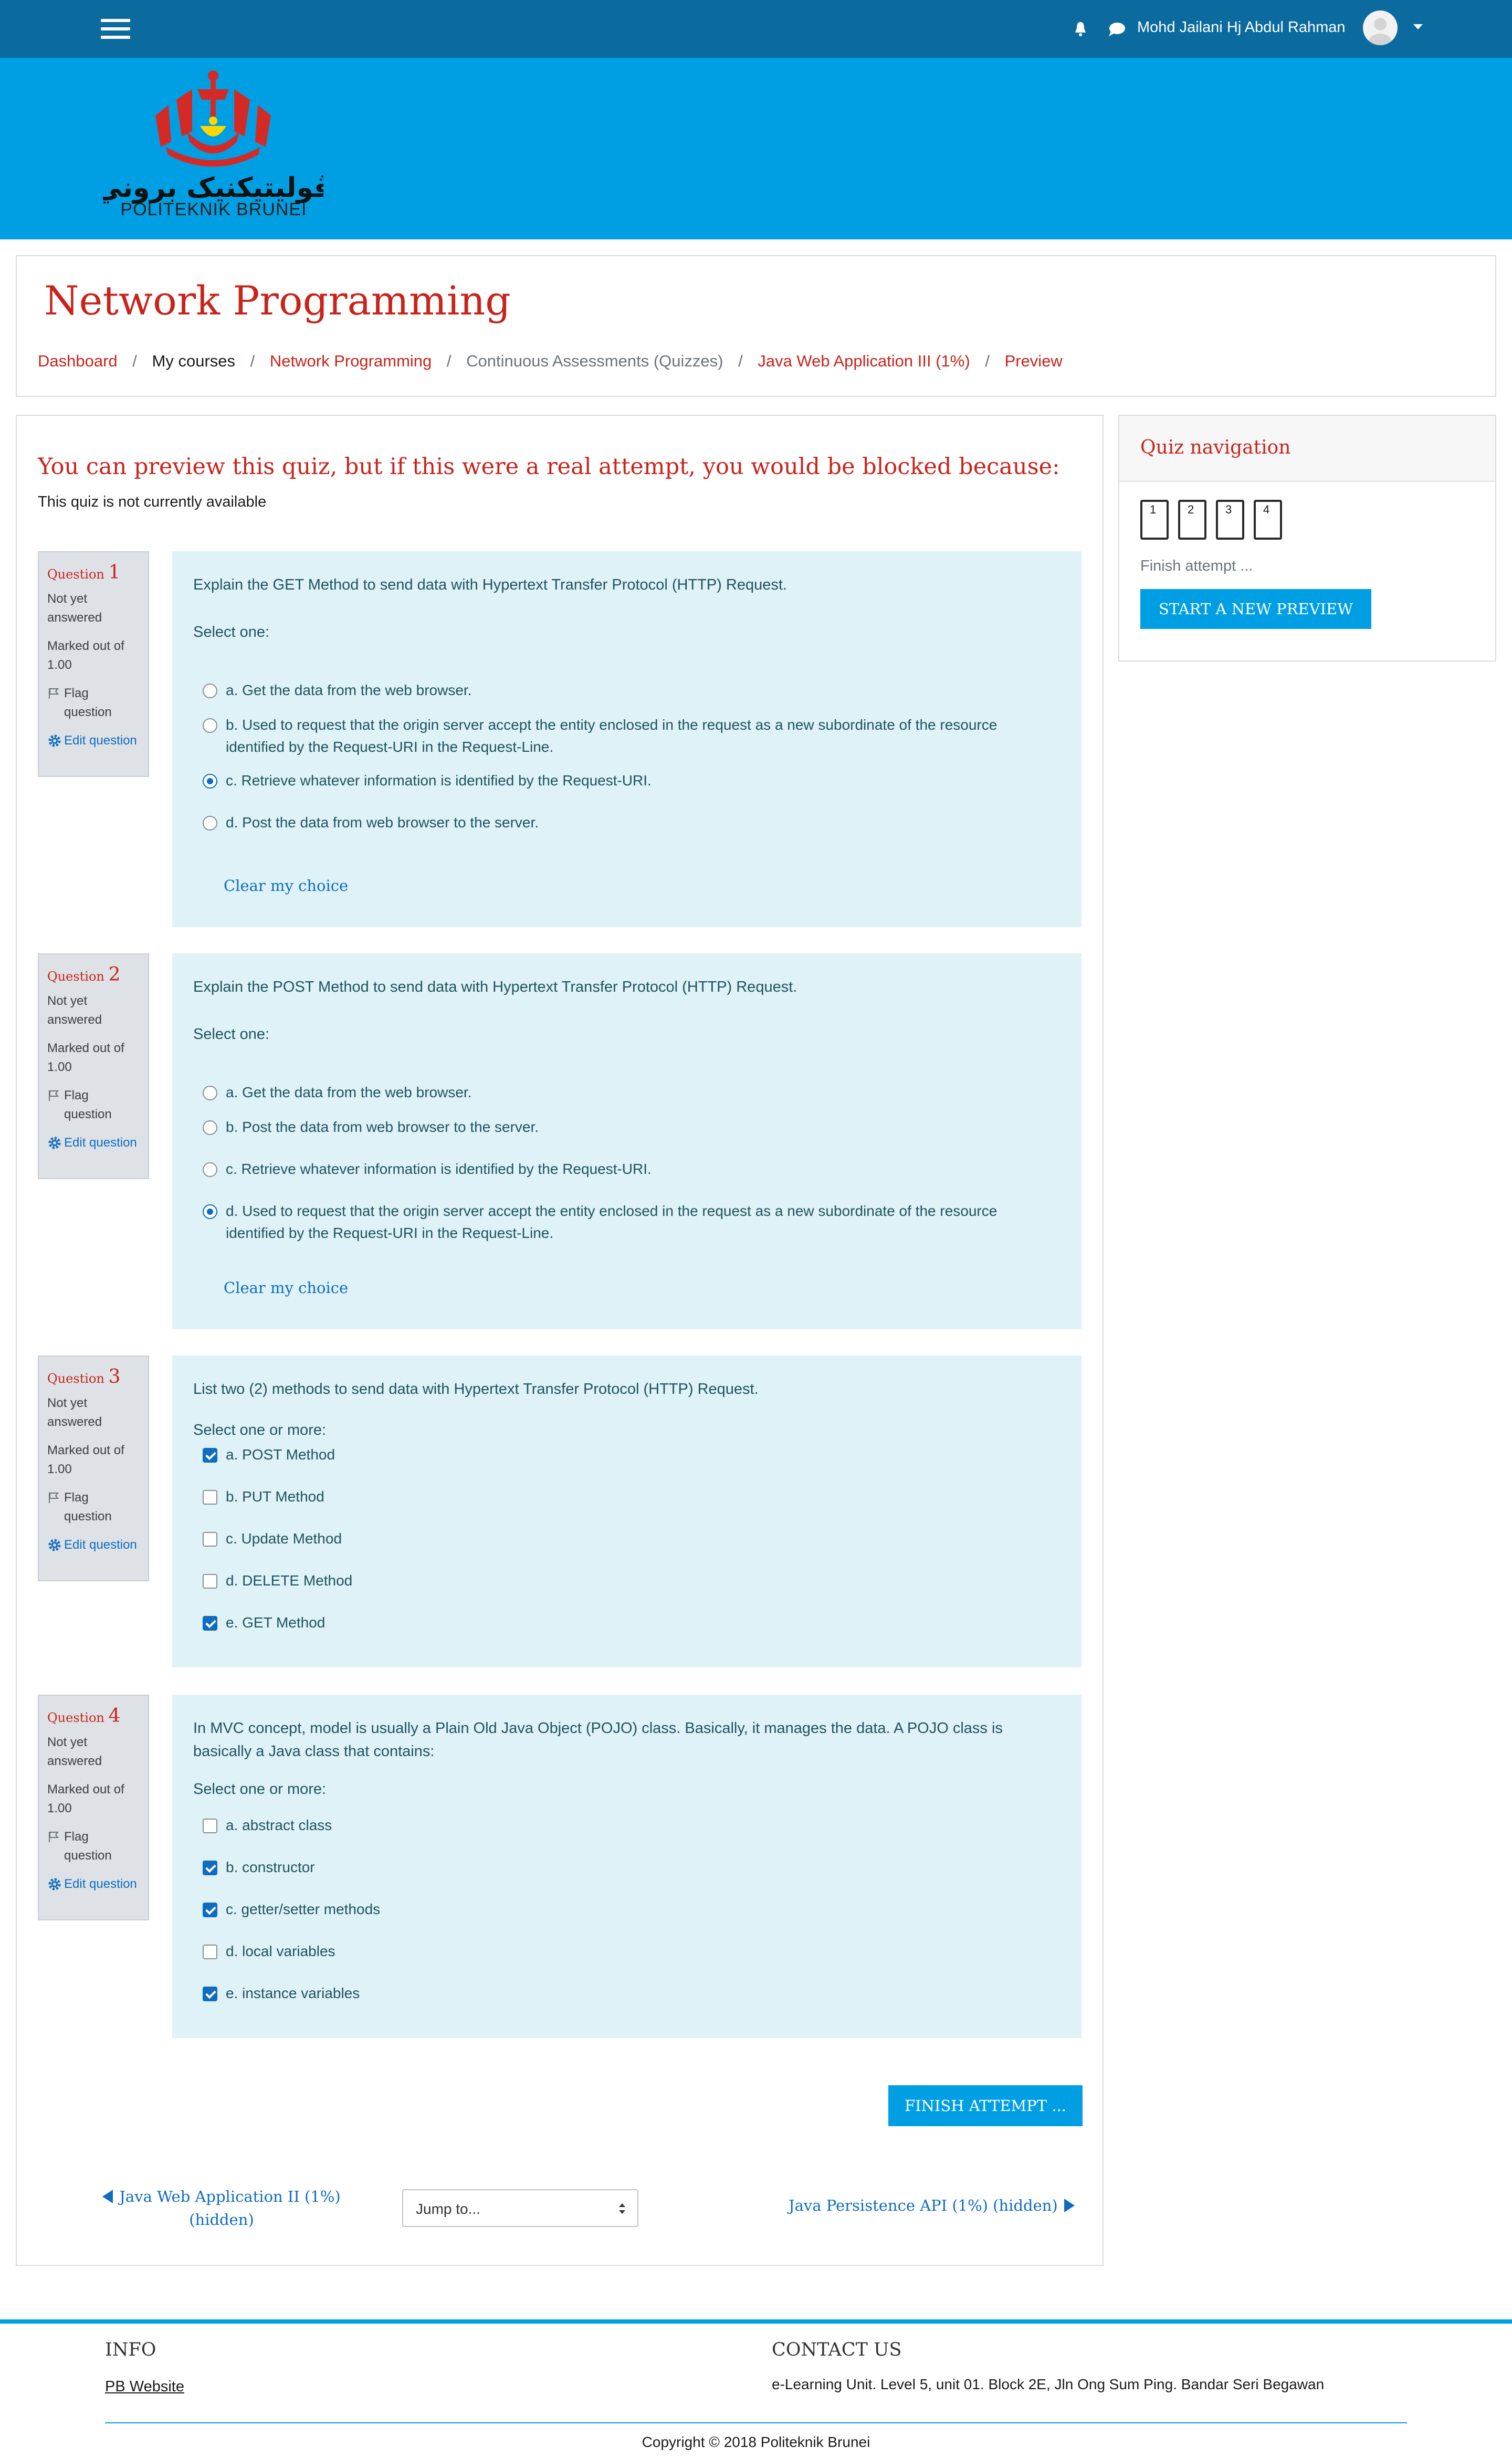 This screenshot has width=1512, height=2458. I want to click on question-number: Question 4, so click(84, 1716).